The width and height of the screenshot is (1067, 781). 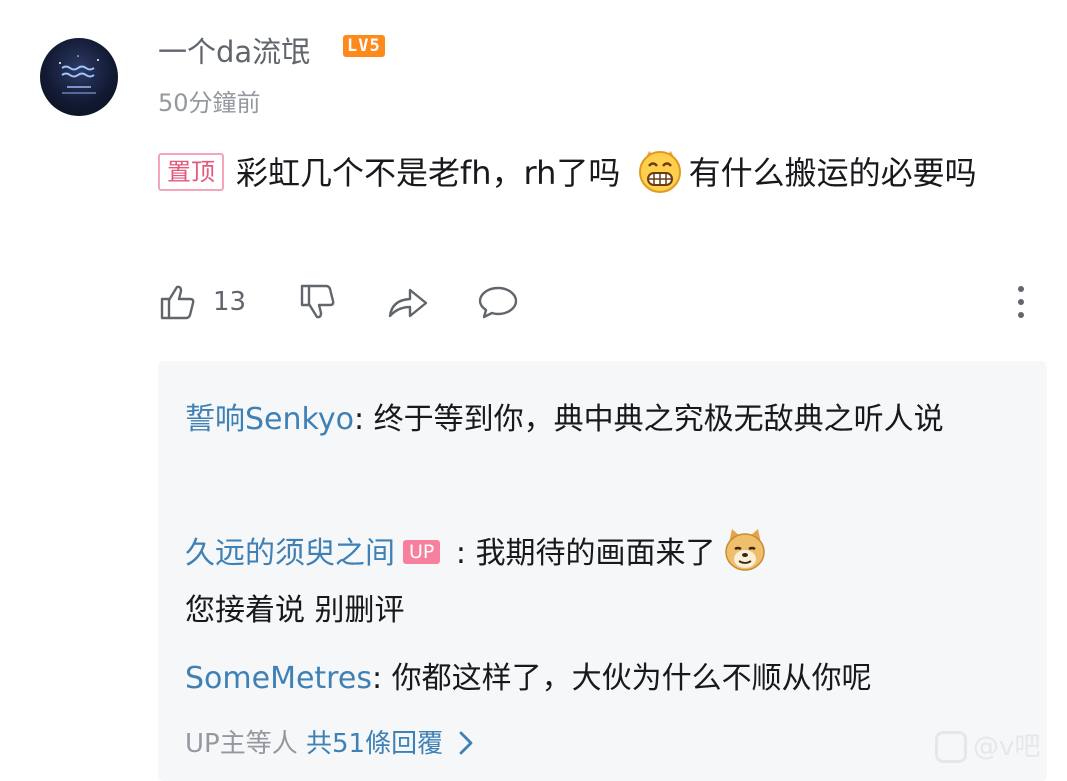 I want to click on reply-icon, so click(x=498, y=302).